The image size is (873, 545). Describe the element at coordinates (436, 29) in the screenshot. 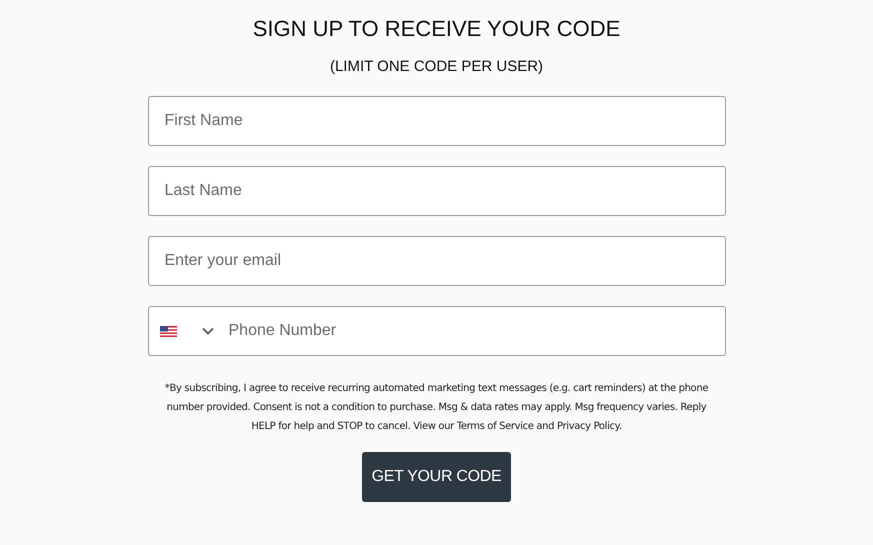

I see `page-title: SIGN UP TO RECEIVE YOUR CODE` at that location.